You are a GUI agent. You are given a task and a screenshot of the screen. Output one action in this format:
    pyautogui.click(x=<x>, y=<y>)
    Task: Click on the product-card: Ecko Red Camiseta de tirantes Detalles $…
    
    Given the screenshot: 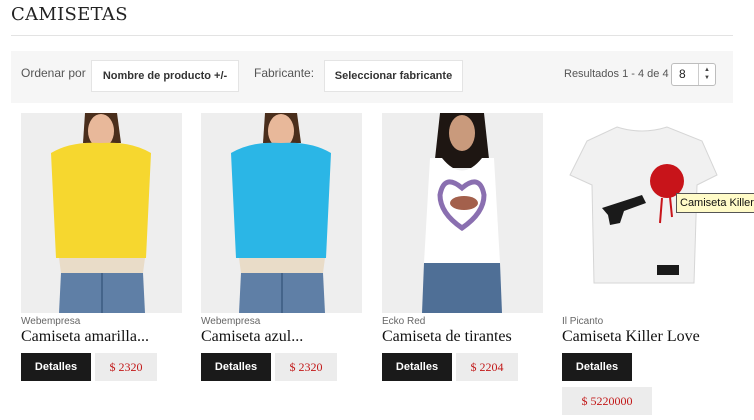 What is the action you would take?
    pyautogui.click(x=463, y=248)
    